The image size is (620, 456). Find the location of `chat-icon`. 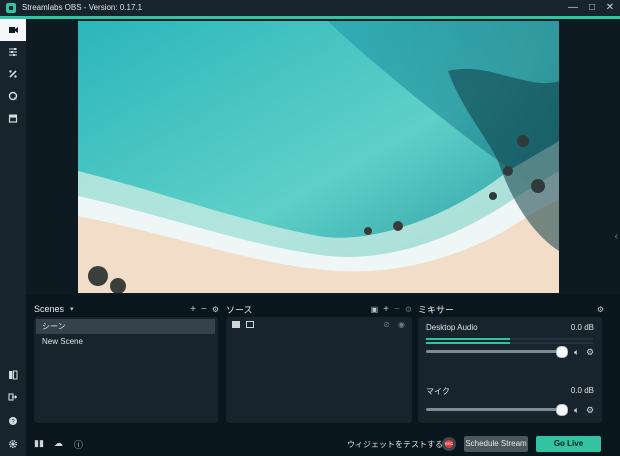

chat-icon is located at coordinates (13, 96).